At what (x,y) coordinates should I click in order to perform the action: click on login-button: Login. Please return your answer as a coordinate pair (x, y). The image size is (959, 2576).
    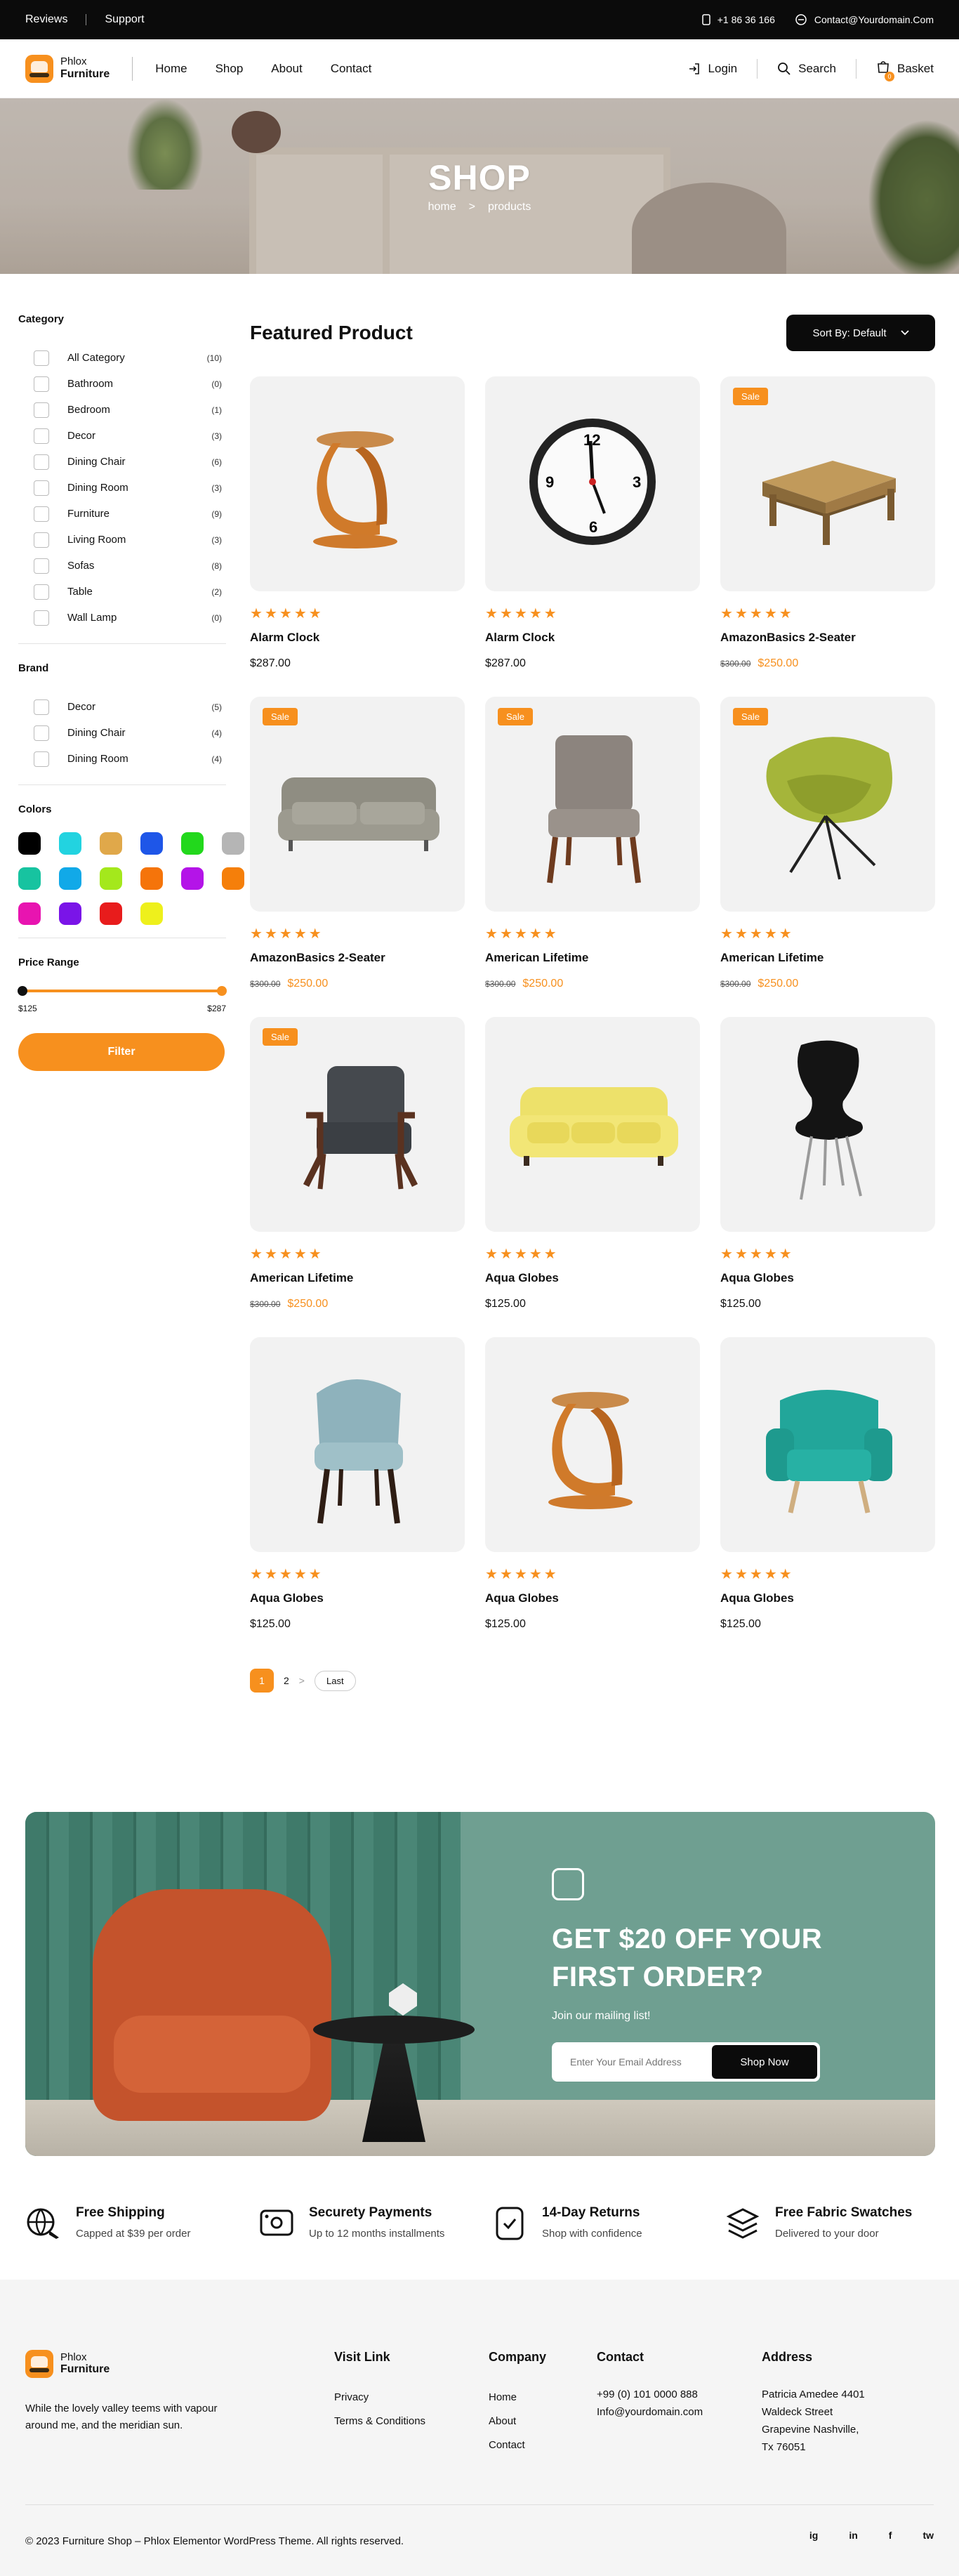
    Looking at the image, I should click on (712, 69).